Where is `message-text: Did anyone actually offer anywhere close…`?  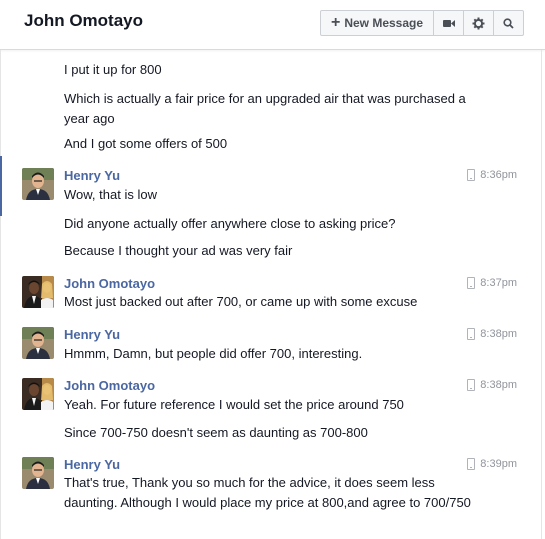
message-text: Did anyone actually offer anywhere close… is located at coordinates (230, 223).